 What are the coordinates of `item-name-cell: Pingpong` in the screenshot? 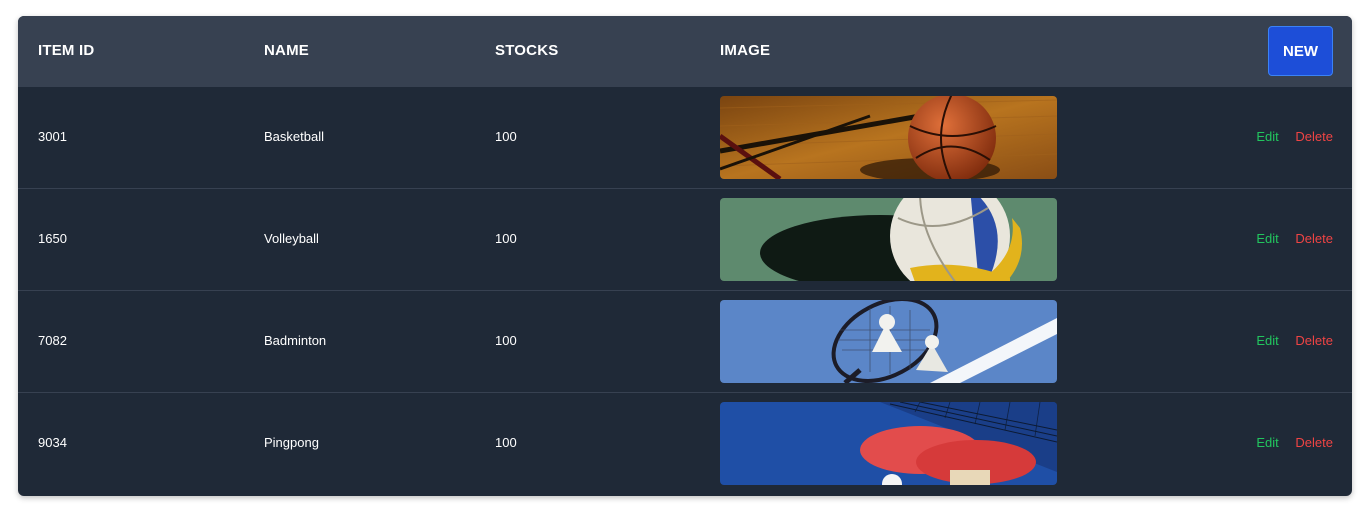 It's located at (291, 442).